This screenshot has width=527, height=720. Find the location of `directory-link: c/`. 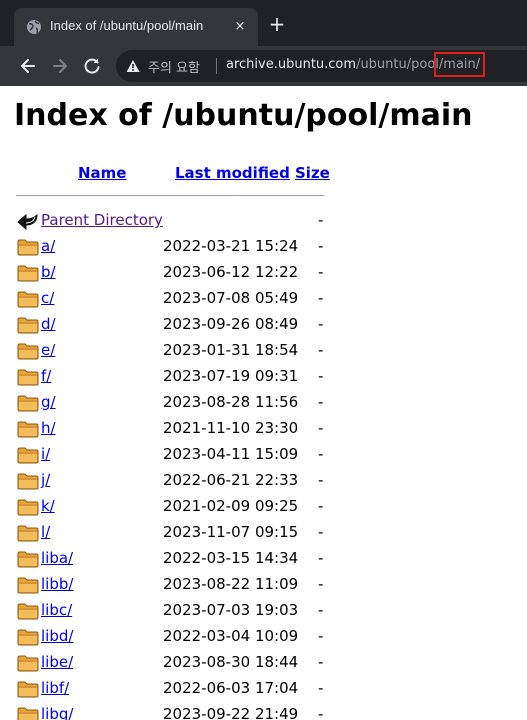

directory-link: c/ is located at coordinates (47, 298).